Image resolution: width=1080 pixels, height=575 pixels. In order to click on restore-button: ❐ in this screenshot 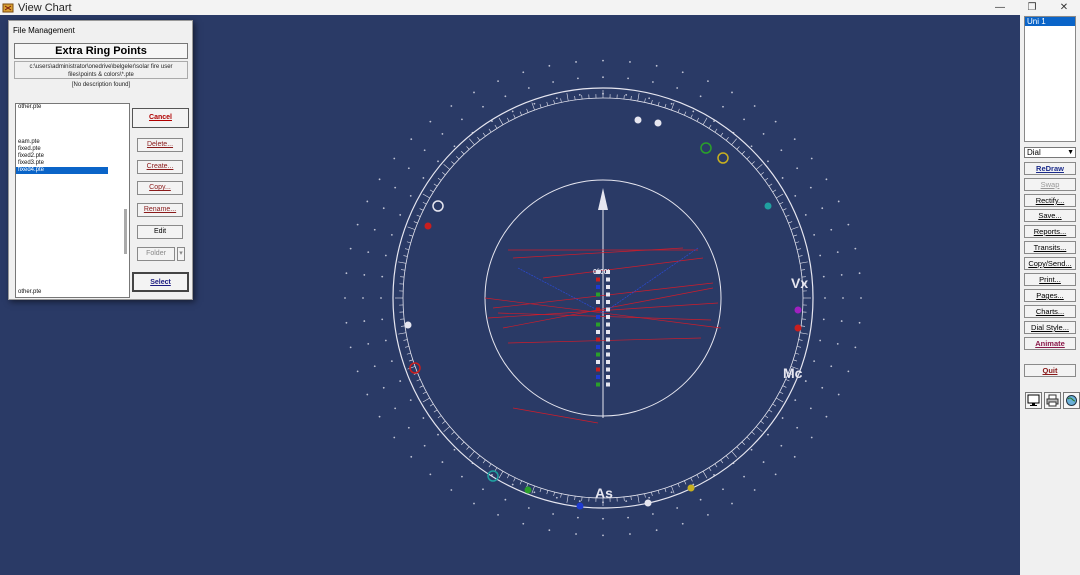, I will do `click(1032, 7)`.